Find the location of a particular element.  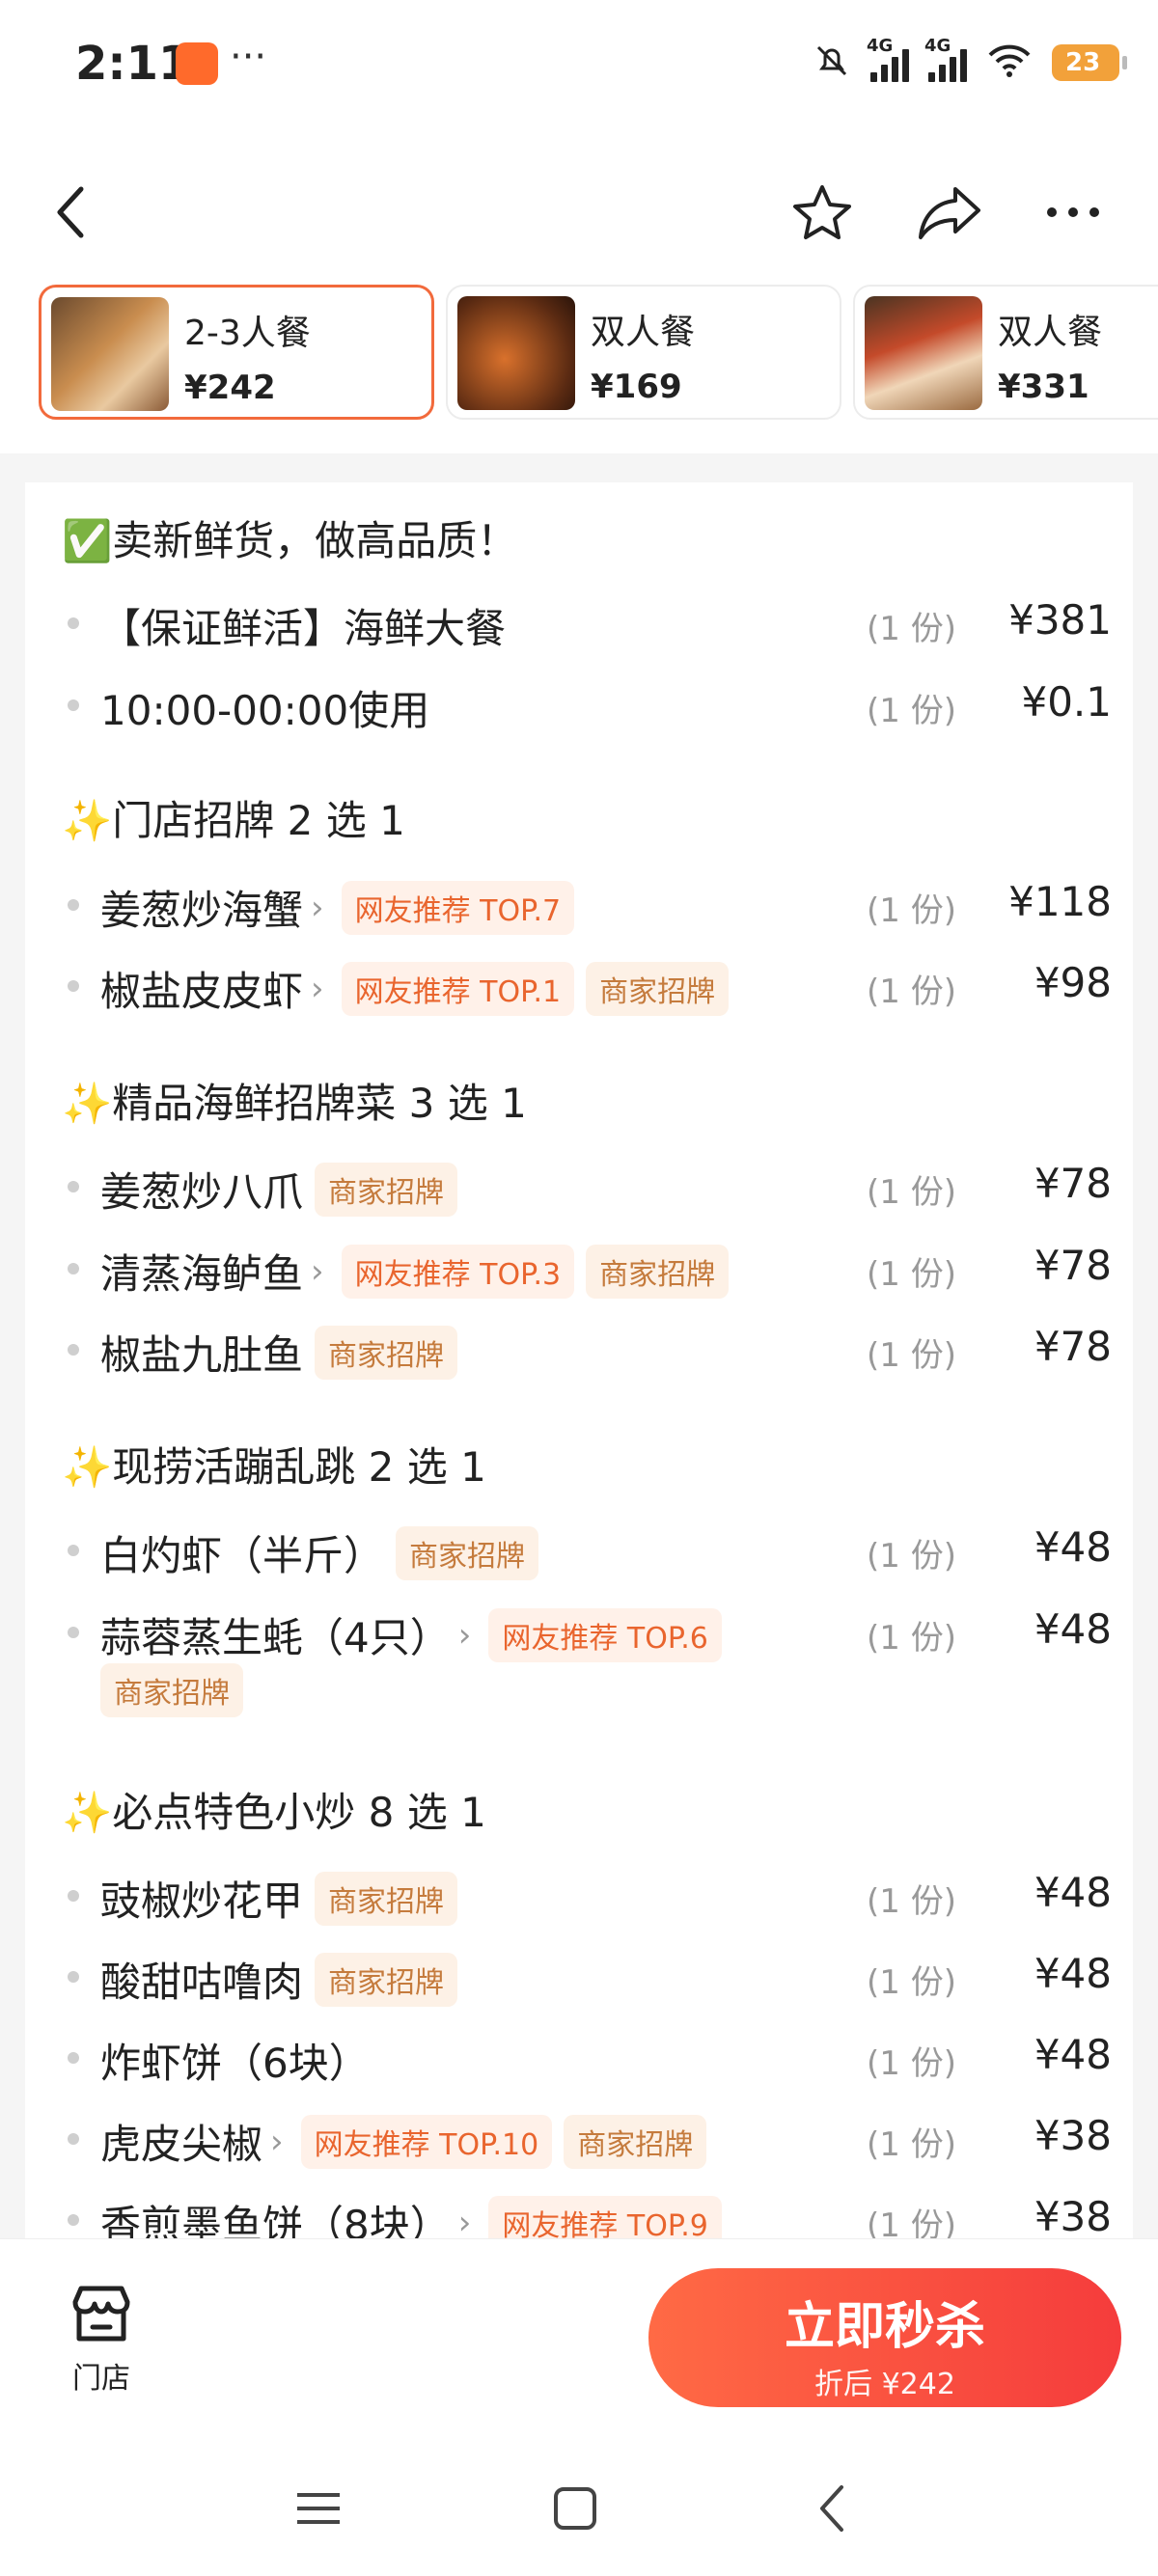

item-name-text: 白灼虾（半斤） is located at coordinates (242, 1555).